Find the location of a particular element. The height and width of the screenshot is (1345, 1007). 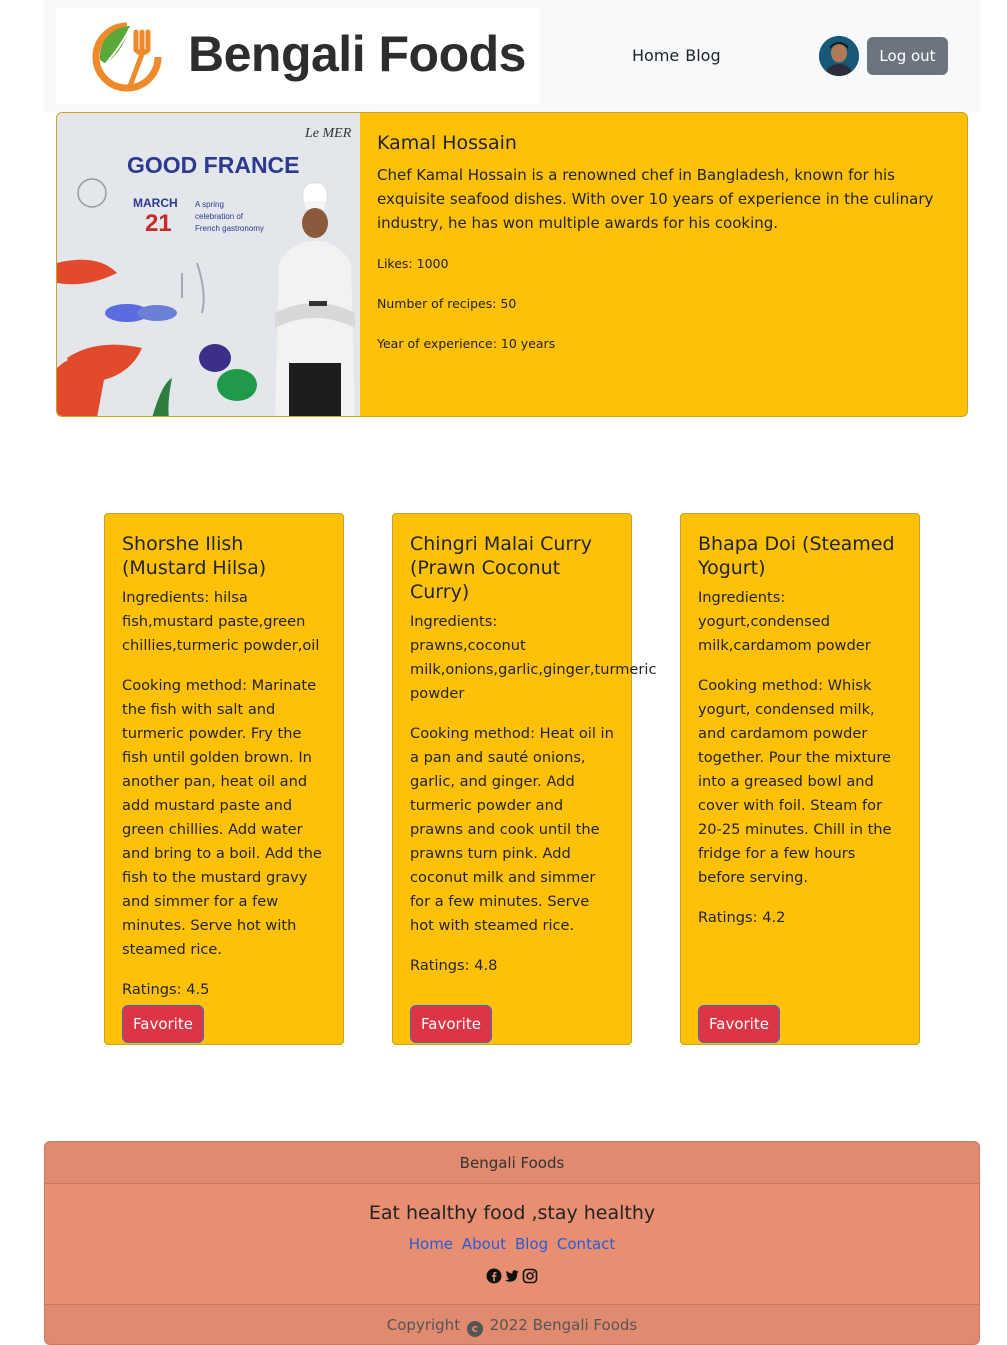

recipe-rating: Ratings: 4.8 is located at coordinates (454, 965).